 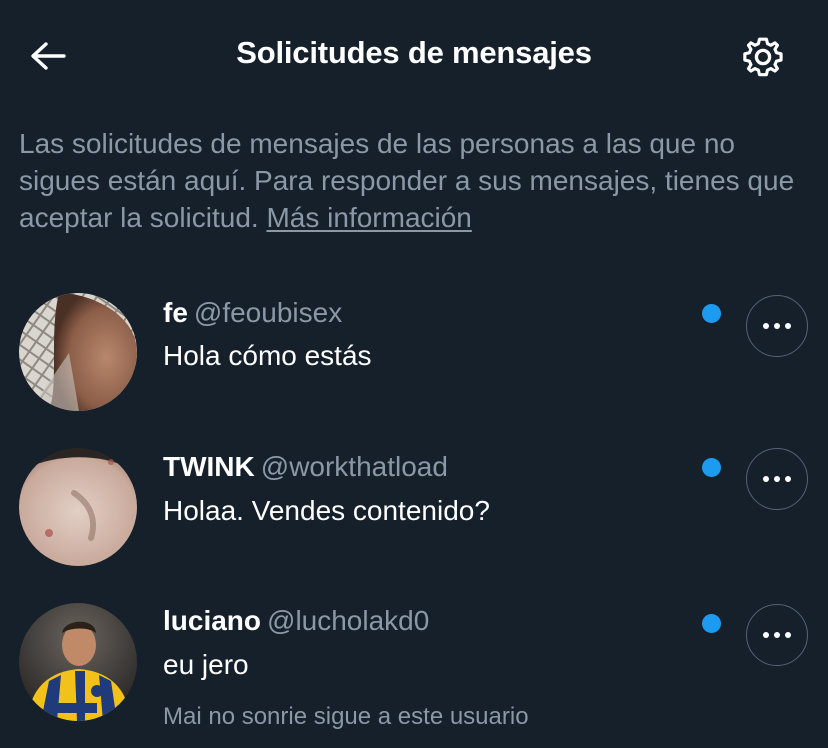 What do you see at coordinates (354, 466) in the screenshot?
I see `user-handle: @workthatload` at bounding box center [354, 466].